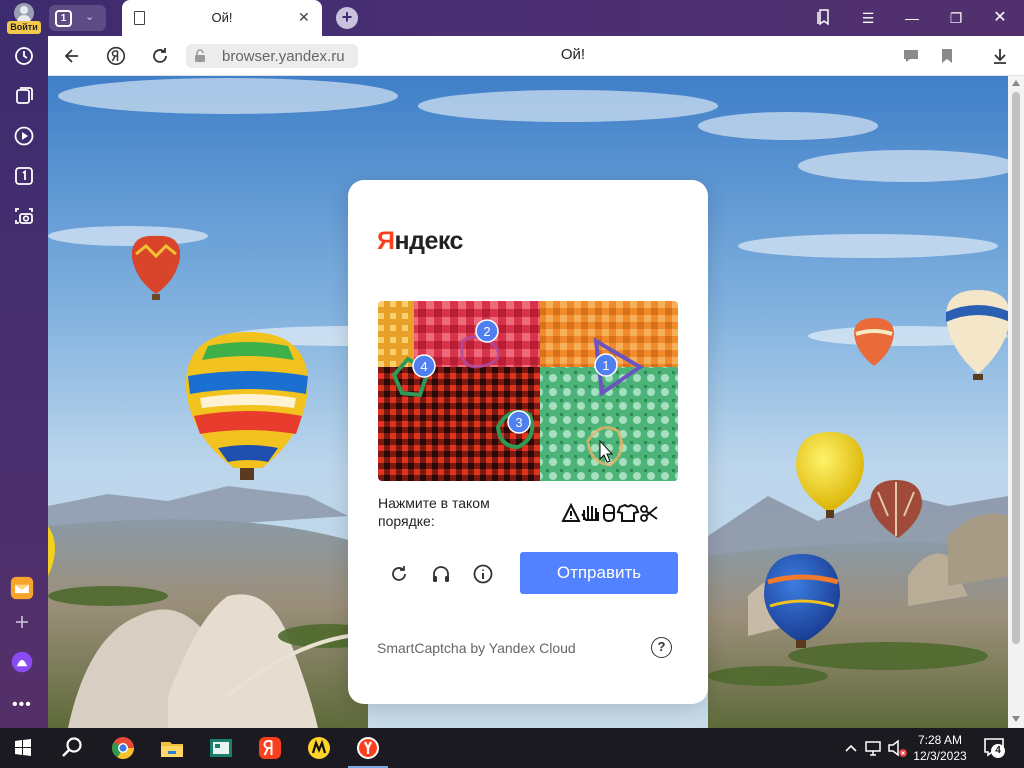 The height and width of the screenshot is (768, 1024). What do you see at coordinates (24, 136) in the screenshot?
I see `play-icon` at bounding box center [24, 136].